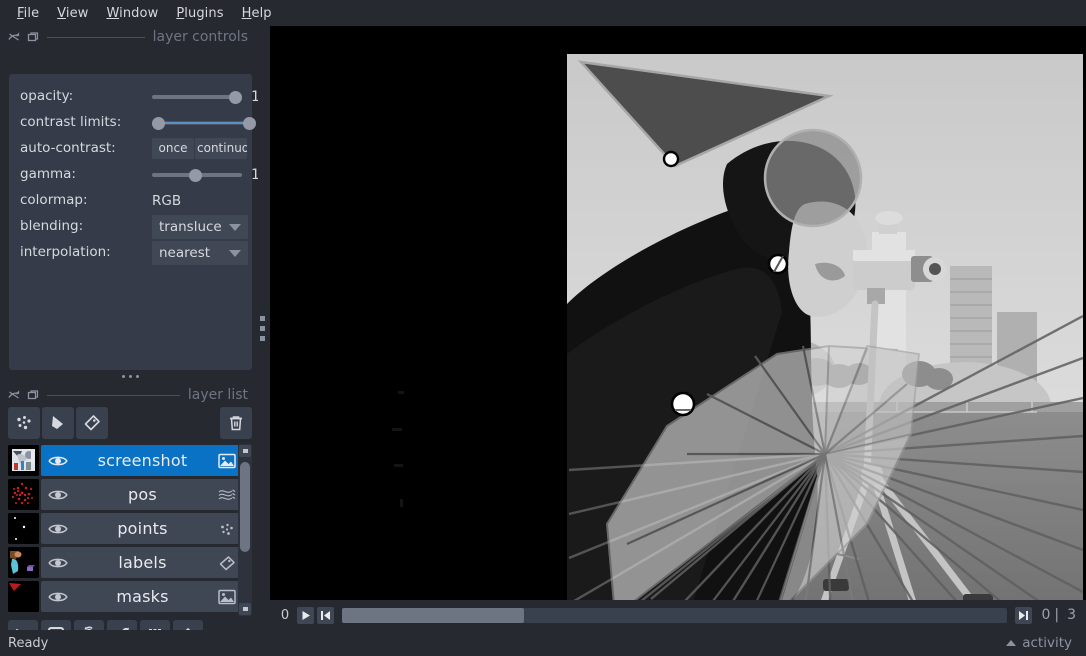 This screenshot has width=1086, height=656. What do you see at coordinates (197, 97) in the screenshot?
I see `opacity-slider` at bounding box center [197, 97].